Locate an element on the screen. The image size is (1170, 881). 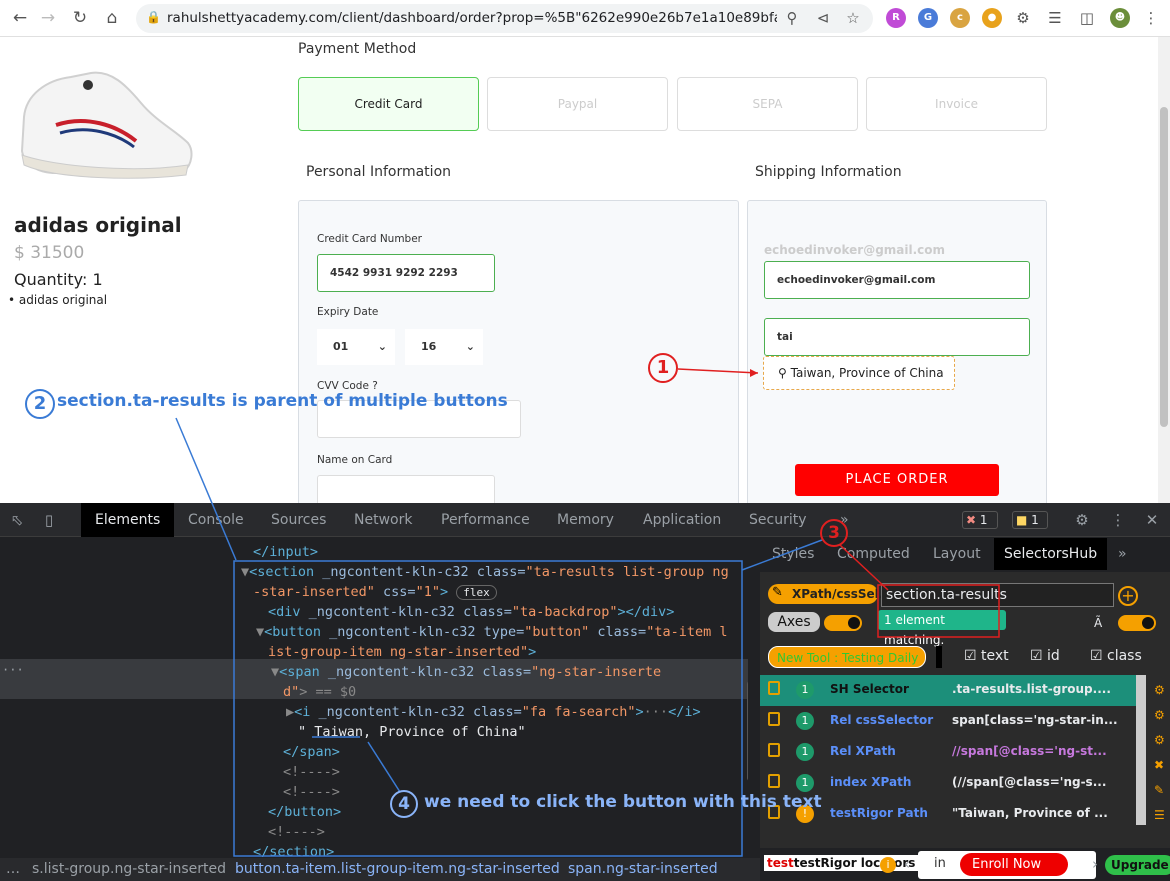
case-icon: Ã is located at coordinates (1098, 623).